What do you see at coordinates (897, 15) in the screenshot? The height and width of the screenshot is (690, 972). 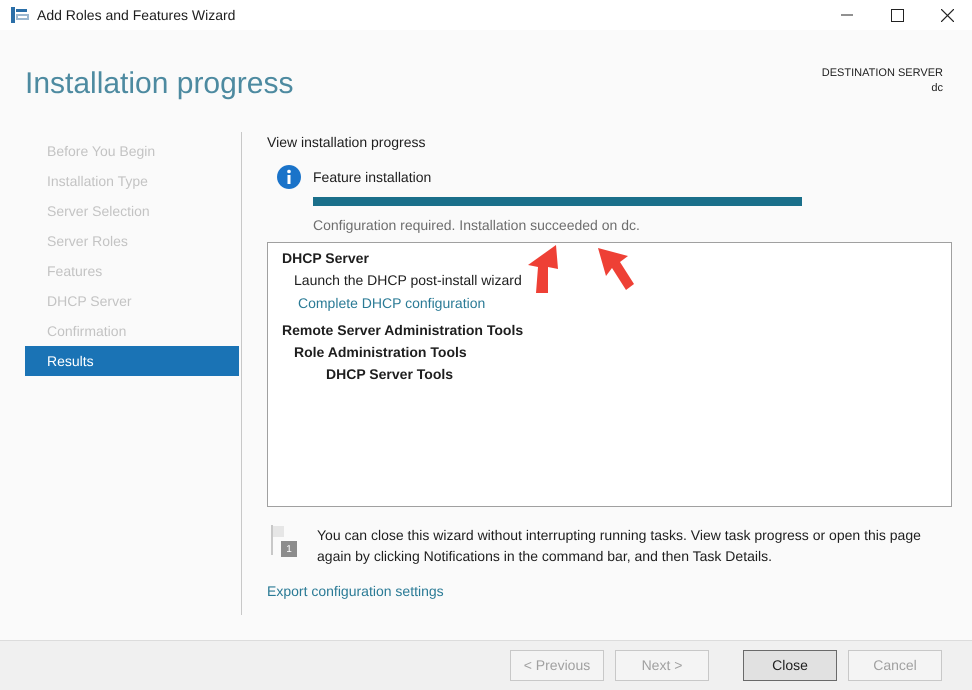 I see `maximize-icon` at bounding box center [897, 15].